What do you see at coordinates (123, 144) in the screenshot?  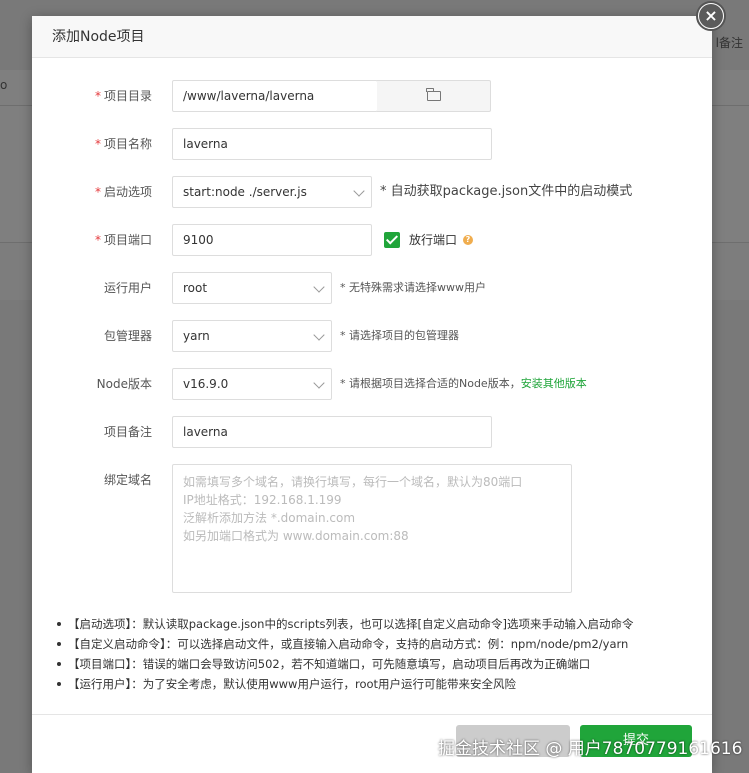 I see `project-name-label: * 项目名称` at bounding box center [123, 144].